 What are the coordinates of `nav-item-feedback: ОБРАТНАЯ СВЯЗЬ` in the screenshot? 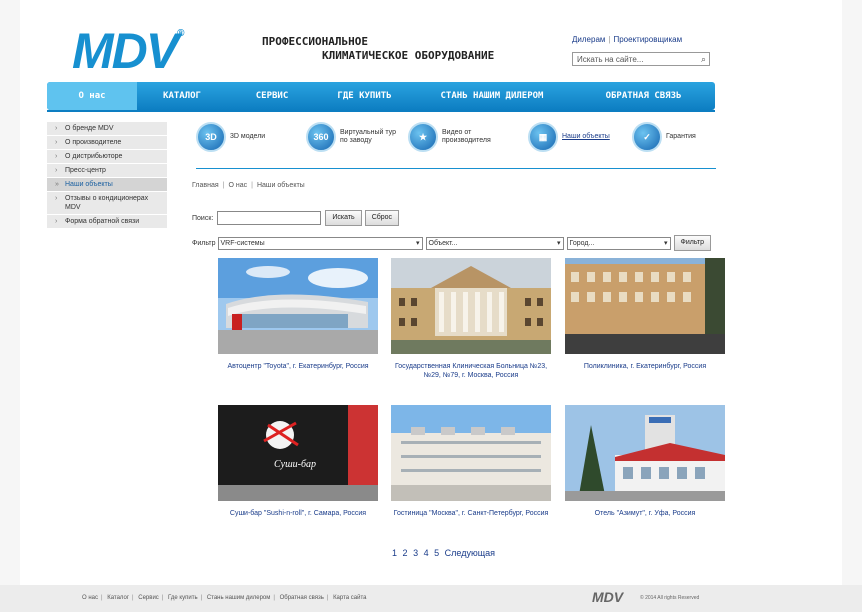 It's located at (643, 96).